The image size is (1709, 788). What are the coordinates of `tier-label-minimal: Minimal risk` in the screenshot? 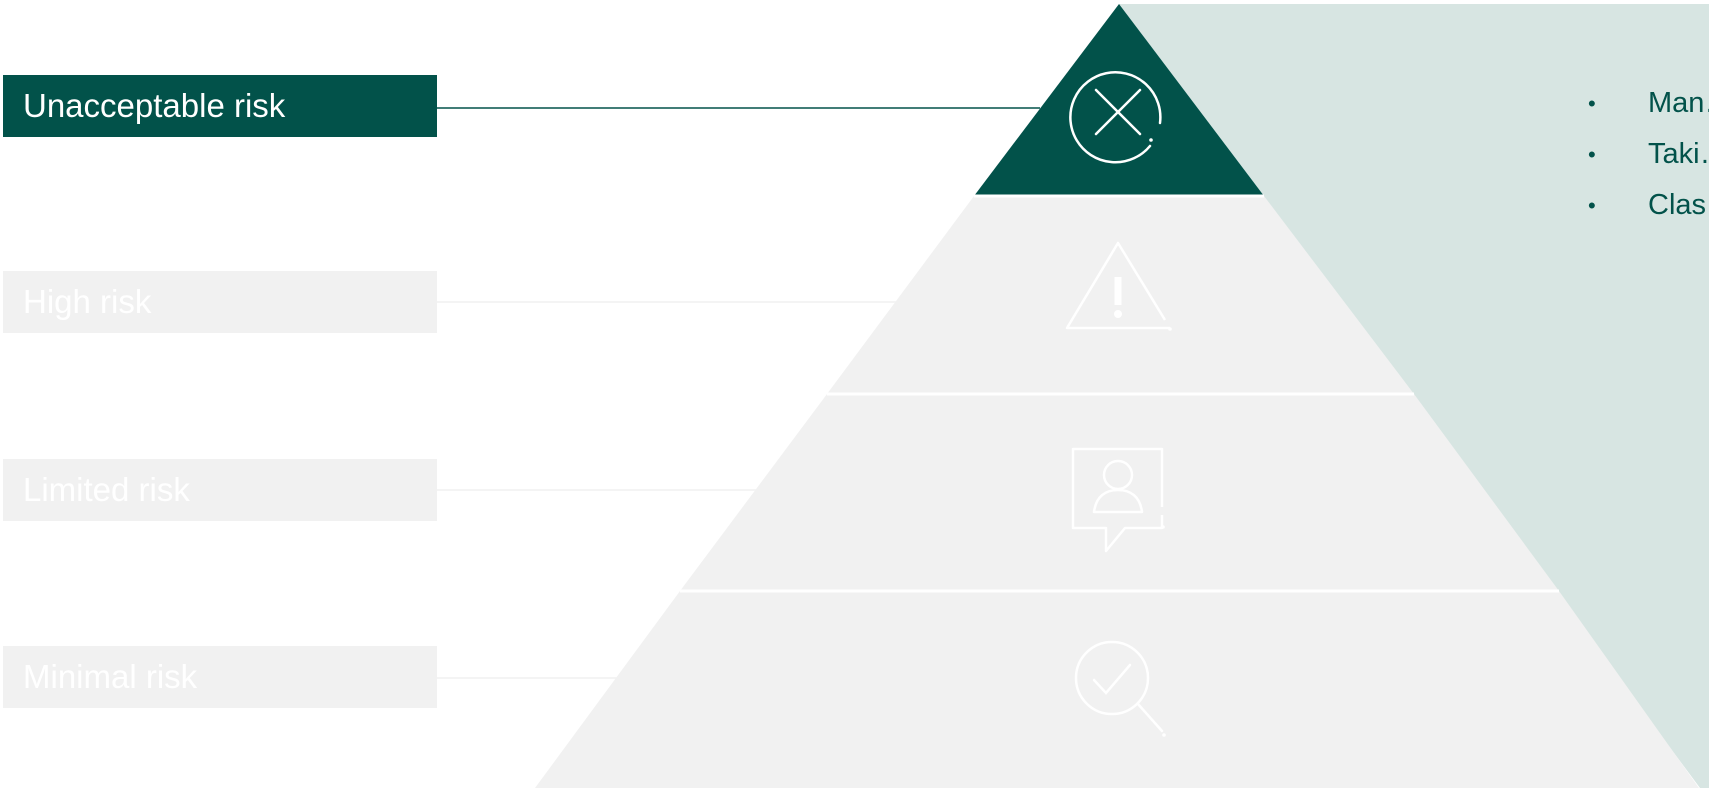 It's located at (220, 677).